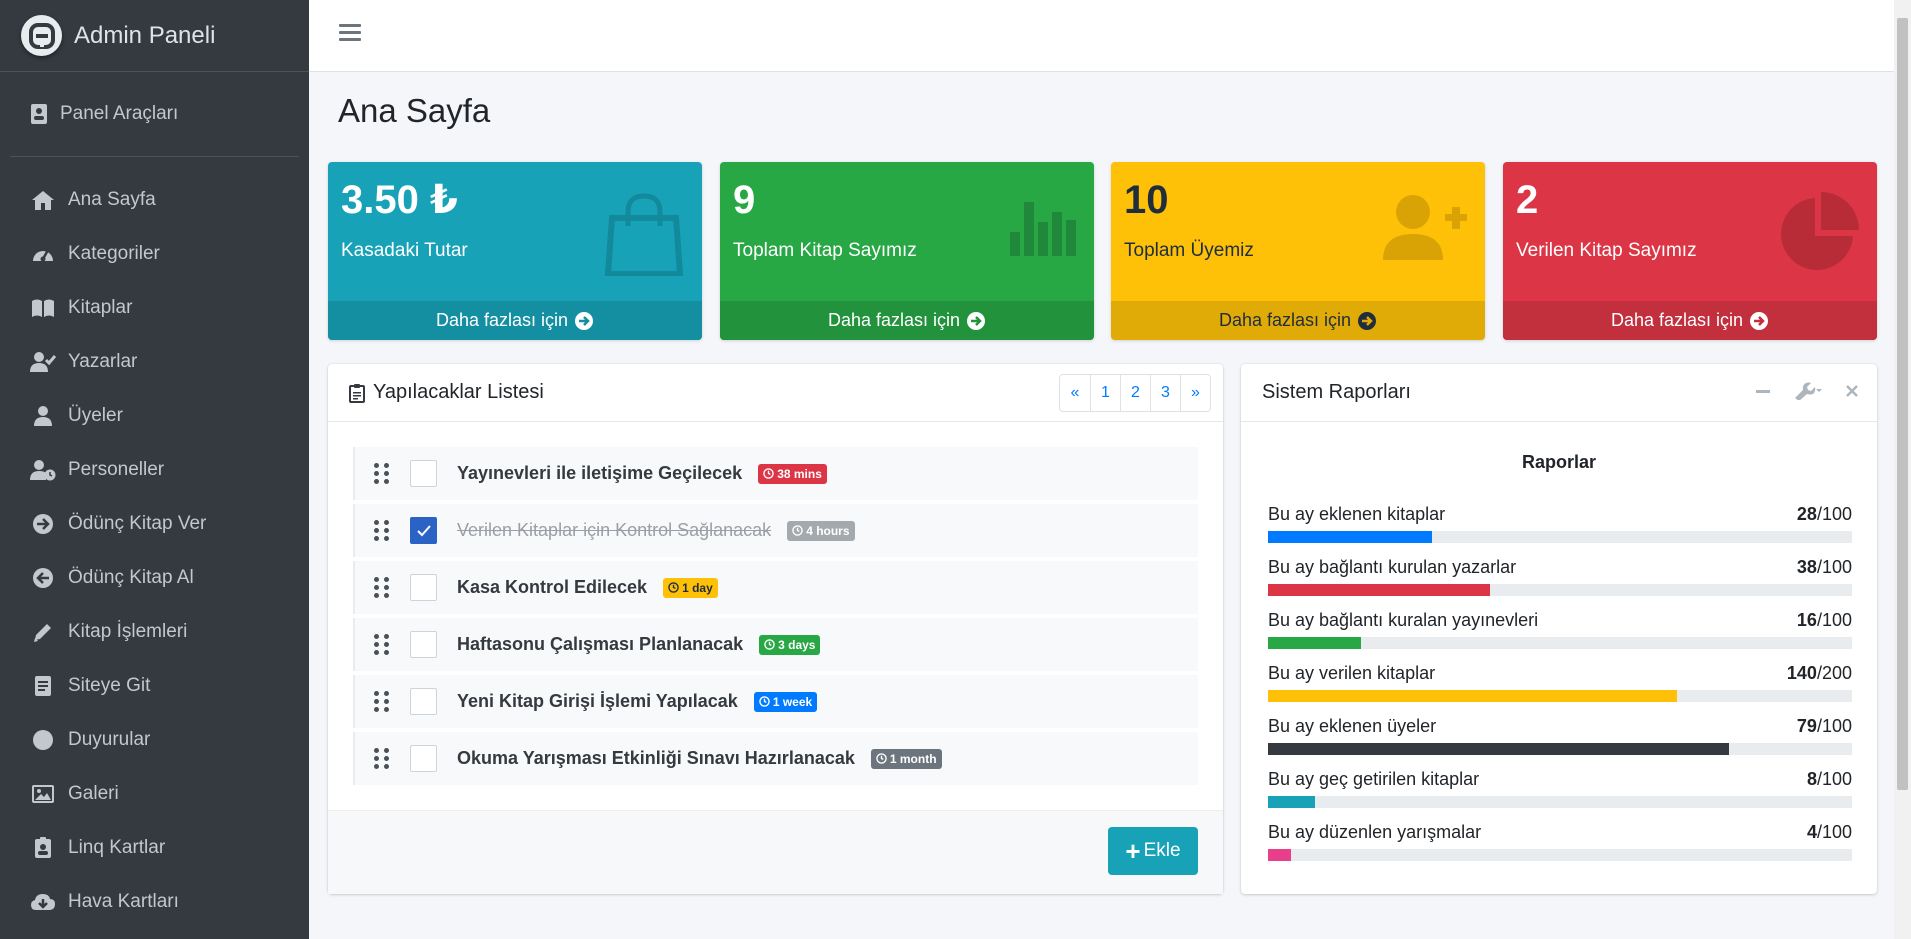 Image resolution: width=1911 pixels, height=939 pixels. What do you see at coordinates (128, 631) in the screenshot?
I see `sidebar-item-label: Kitap İşlemleri` at bounding box center [128, 631].